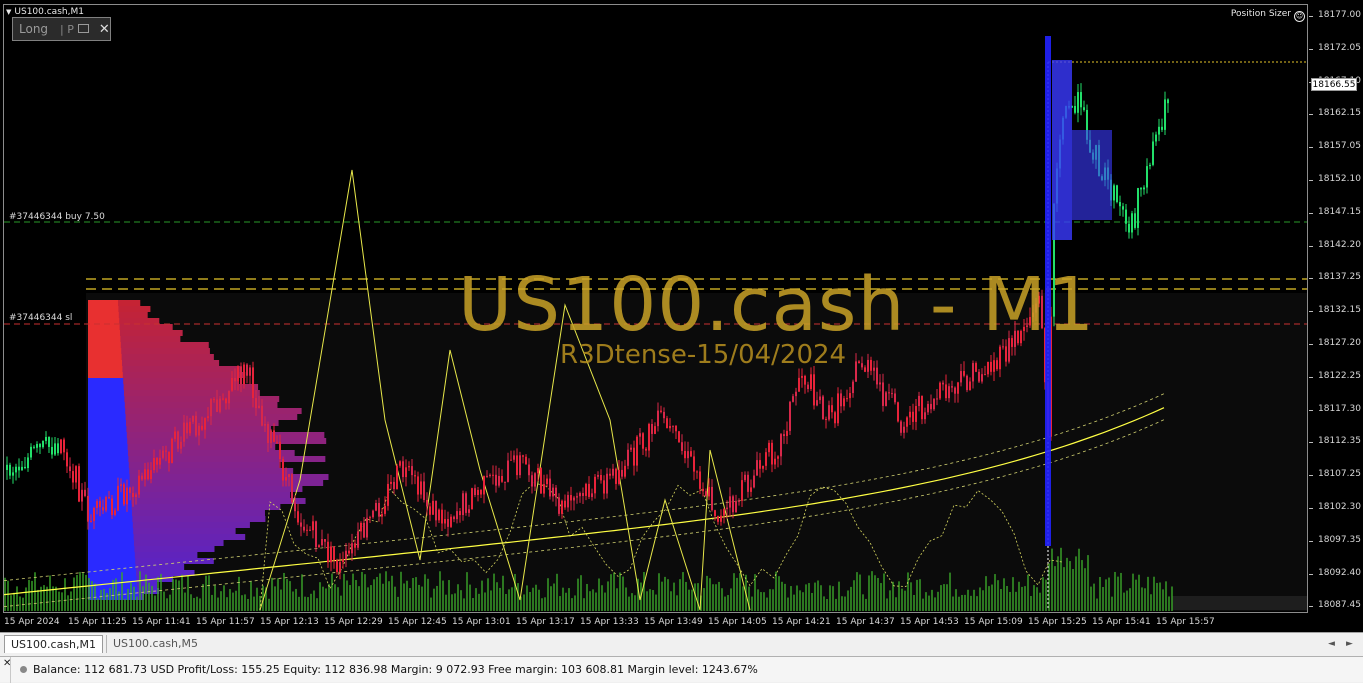 The width and height of the screenshot is (1363, 683). I want to click on dropdown-arrow-icon: ▼, so click(8, 12).